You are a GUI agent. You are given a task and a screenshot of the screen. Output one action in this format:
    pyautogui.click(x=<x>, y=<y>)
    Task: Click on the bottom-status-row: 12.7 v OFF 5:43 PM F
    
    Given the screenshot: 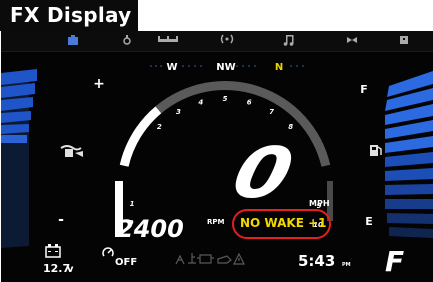 What is the action you would take?
    pyautogui.click(x=223, y=261)
    